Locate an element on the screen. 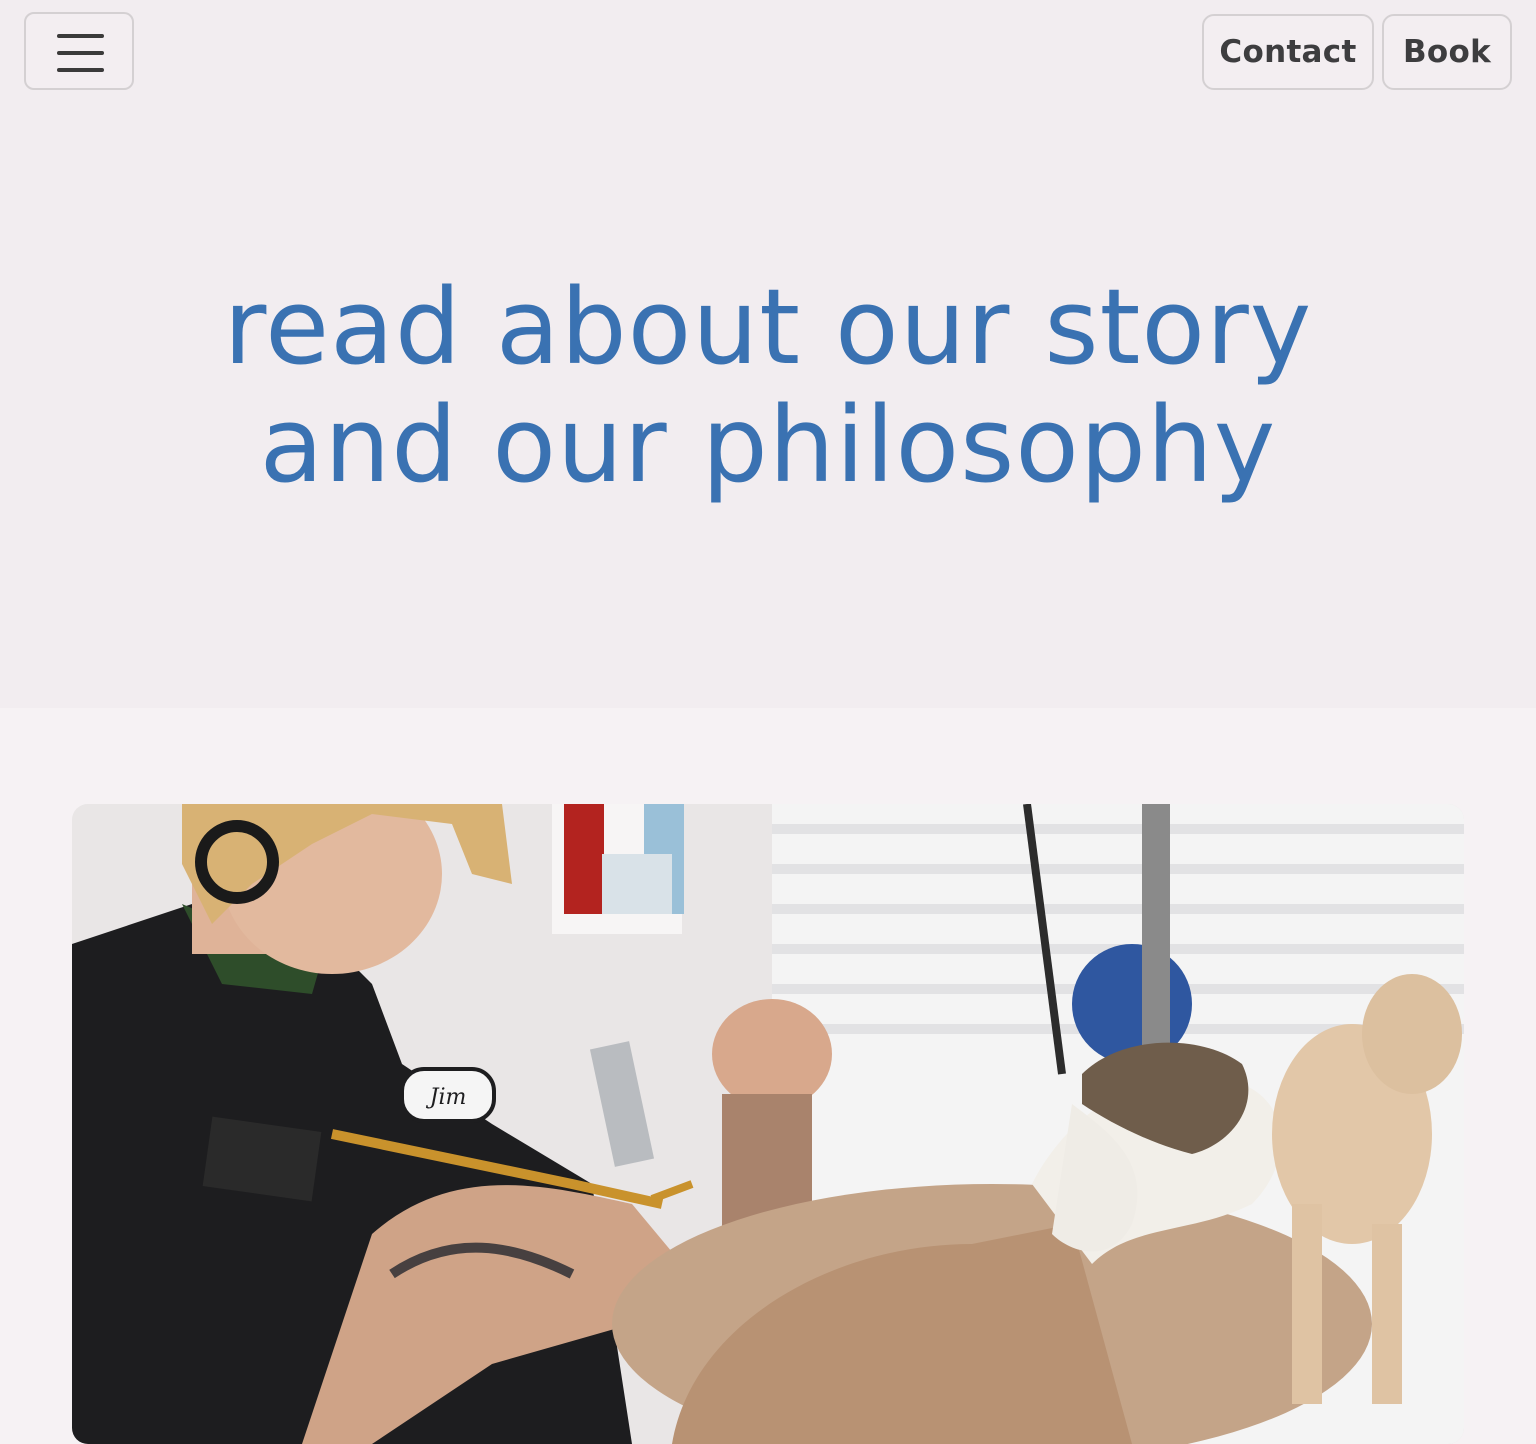  book-button: Book is located at coordinates (1447, 52).